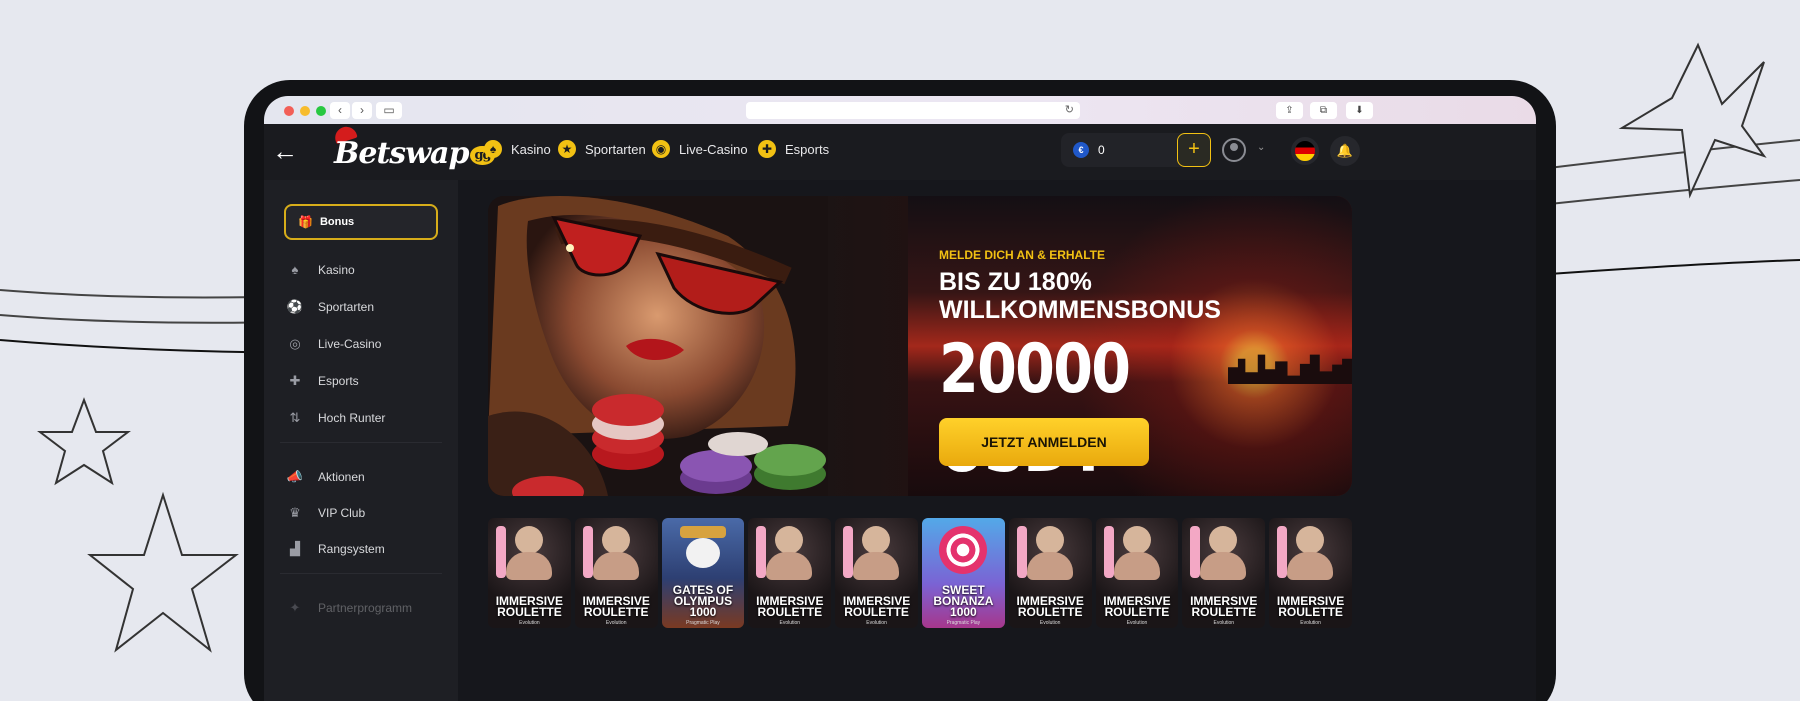 The height and width of the screenshot is (701, 1800). What do you see at coordinates (1101, 150) in the screenshot?
I see `wallet-balance: 0` at bounding box center [1101, 150].